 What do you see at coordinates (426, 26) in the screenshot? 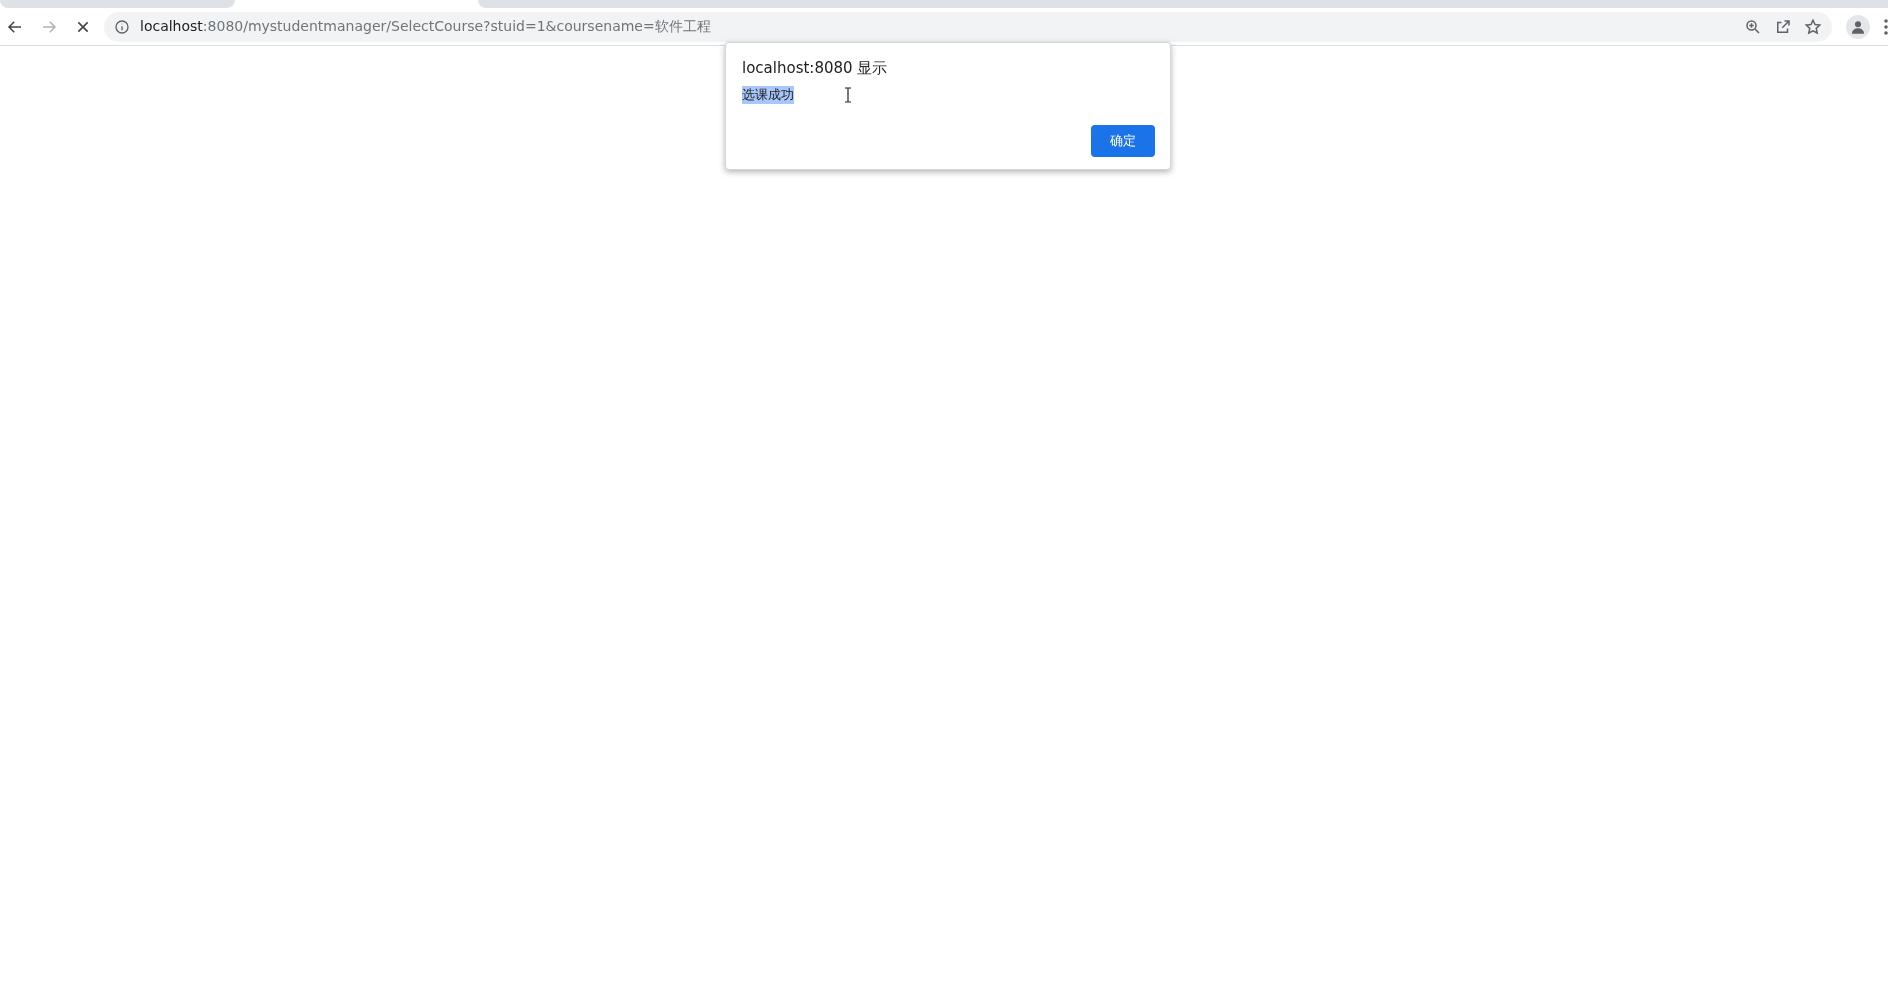
I see `url-text: localhost:8080/mystudentmanager/SelectCourse?stuid=1&coursename=软件工程` at bounding box center [426, 26].